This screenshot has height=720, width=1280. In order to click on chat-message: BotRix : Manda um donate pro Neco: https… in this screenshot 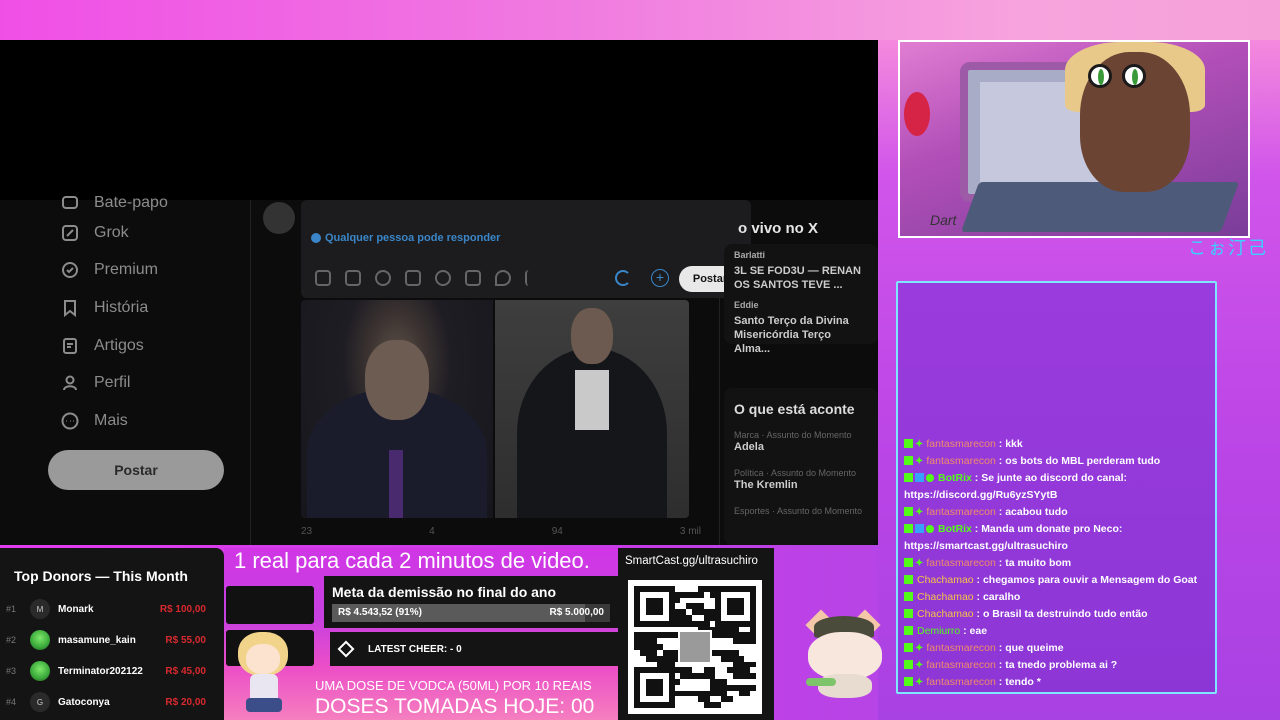, I will do `click(1056, 538)`.